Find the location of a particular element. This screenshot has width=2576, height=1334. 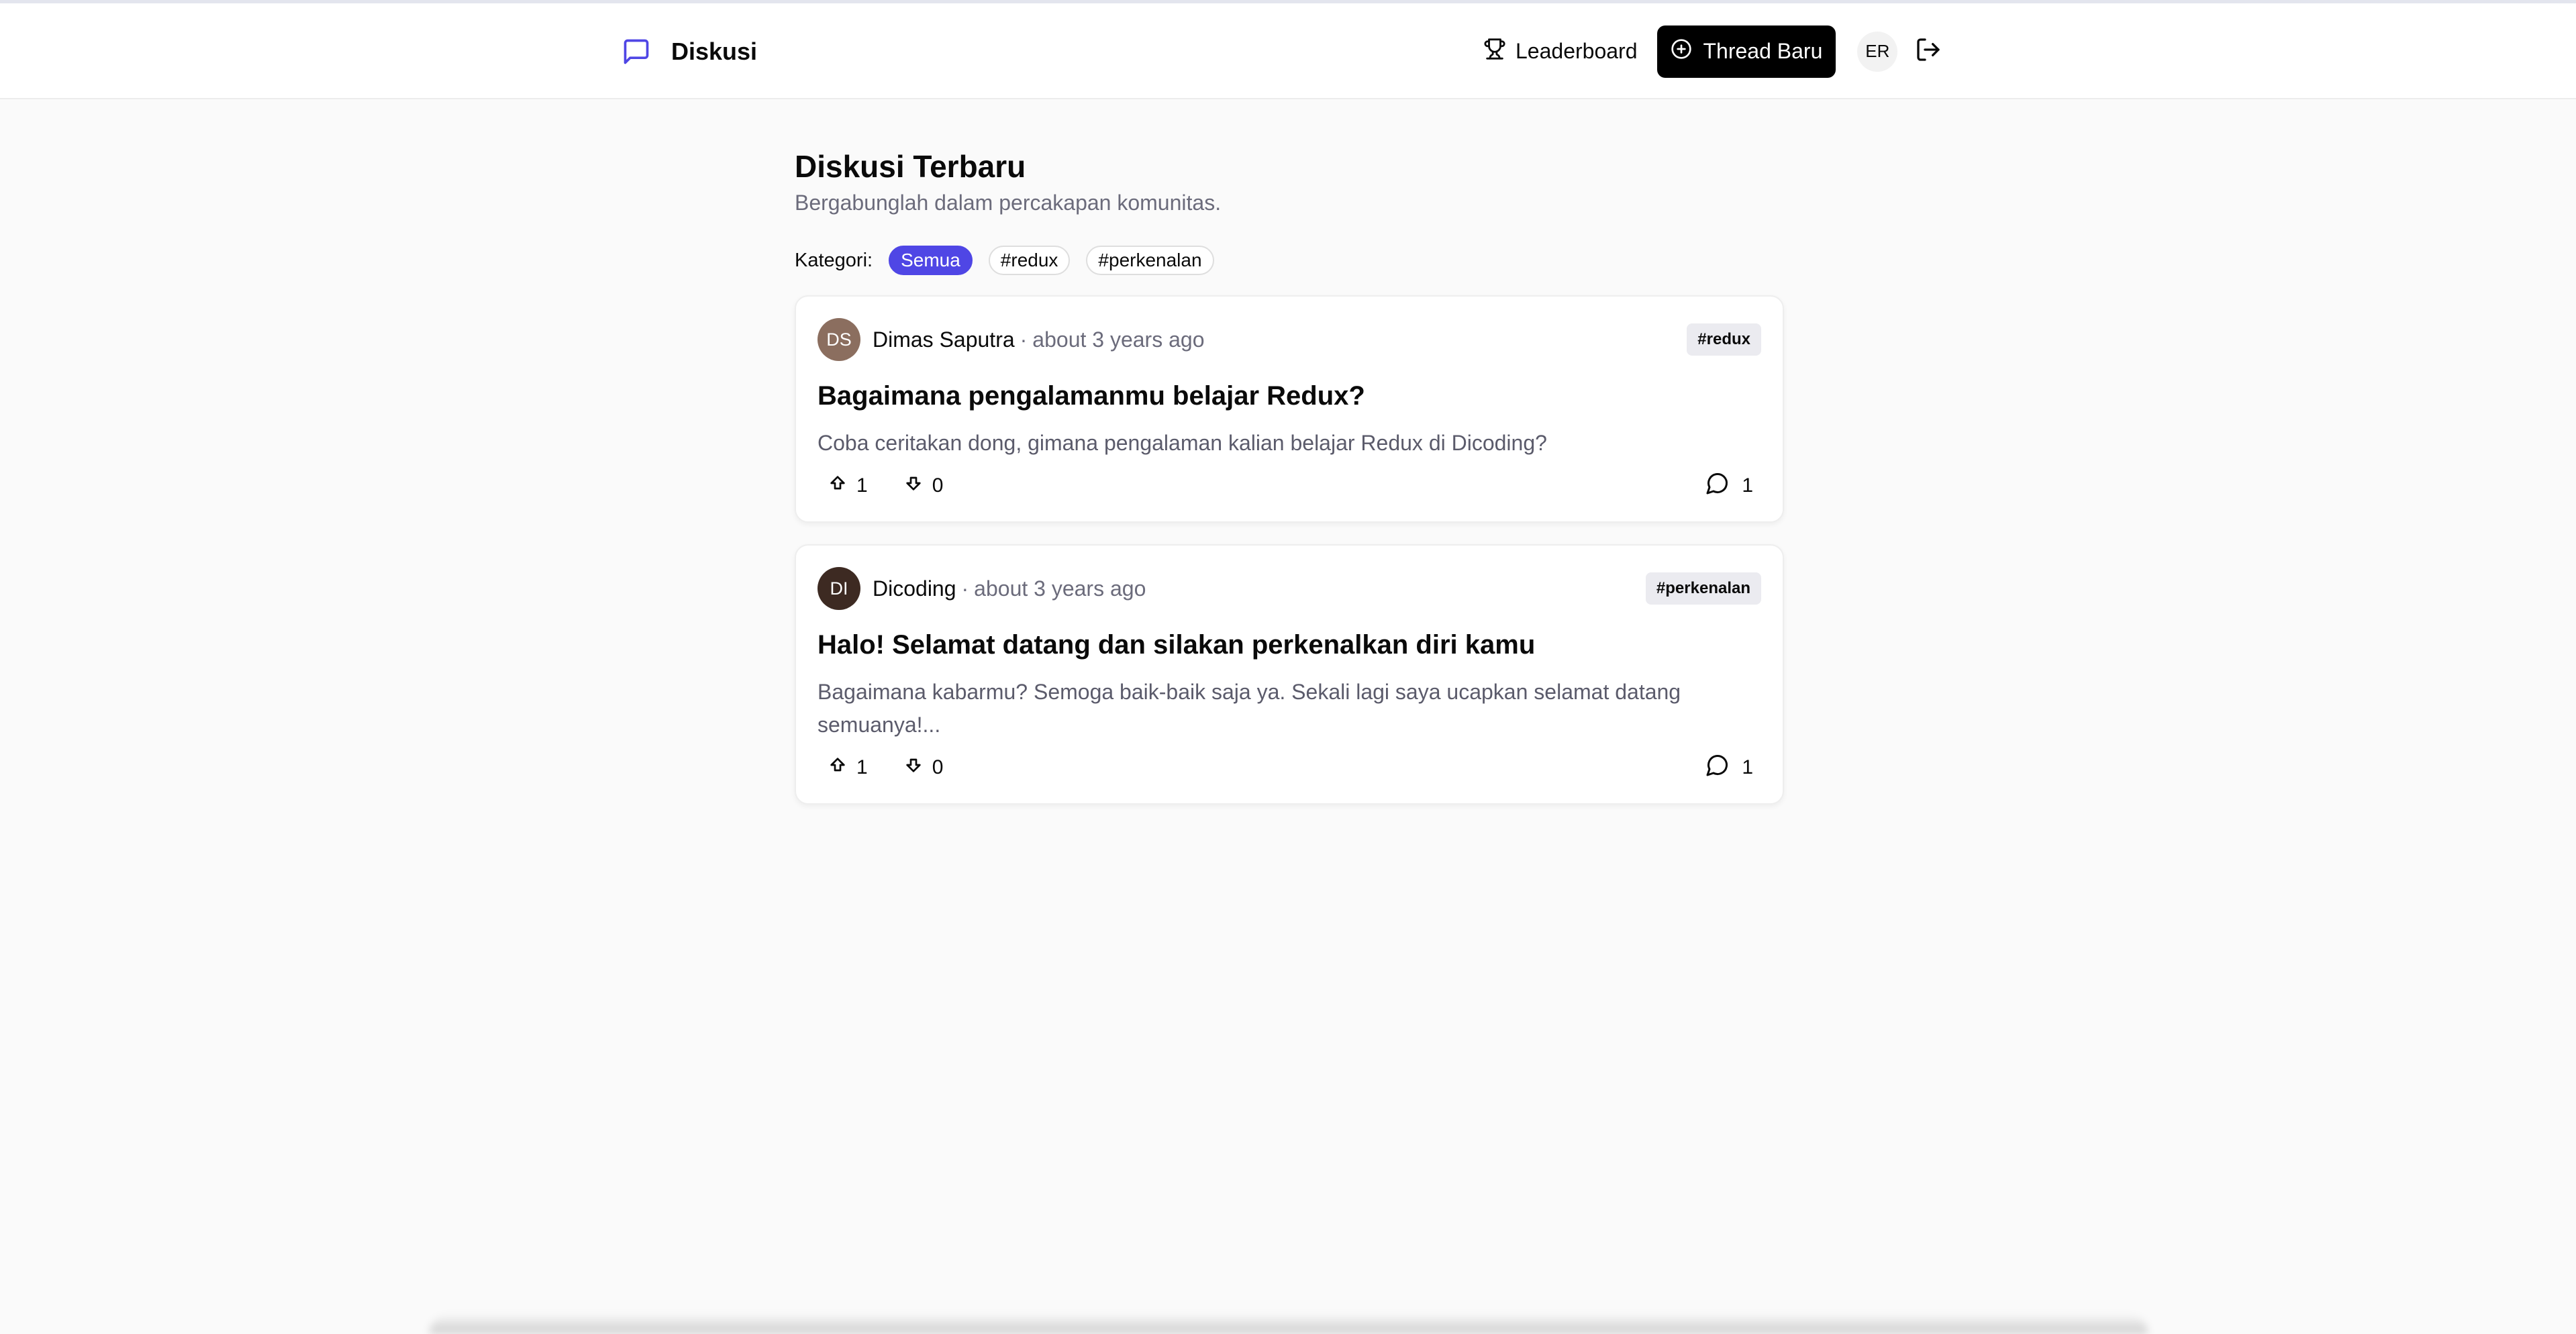

navbar: Diskusi Leaderboard Thread Baru ER is located at coordinates (1288, 51).